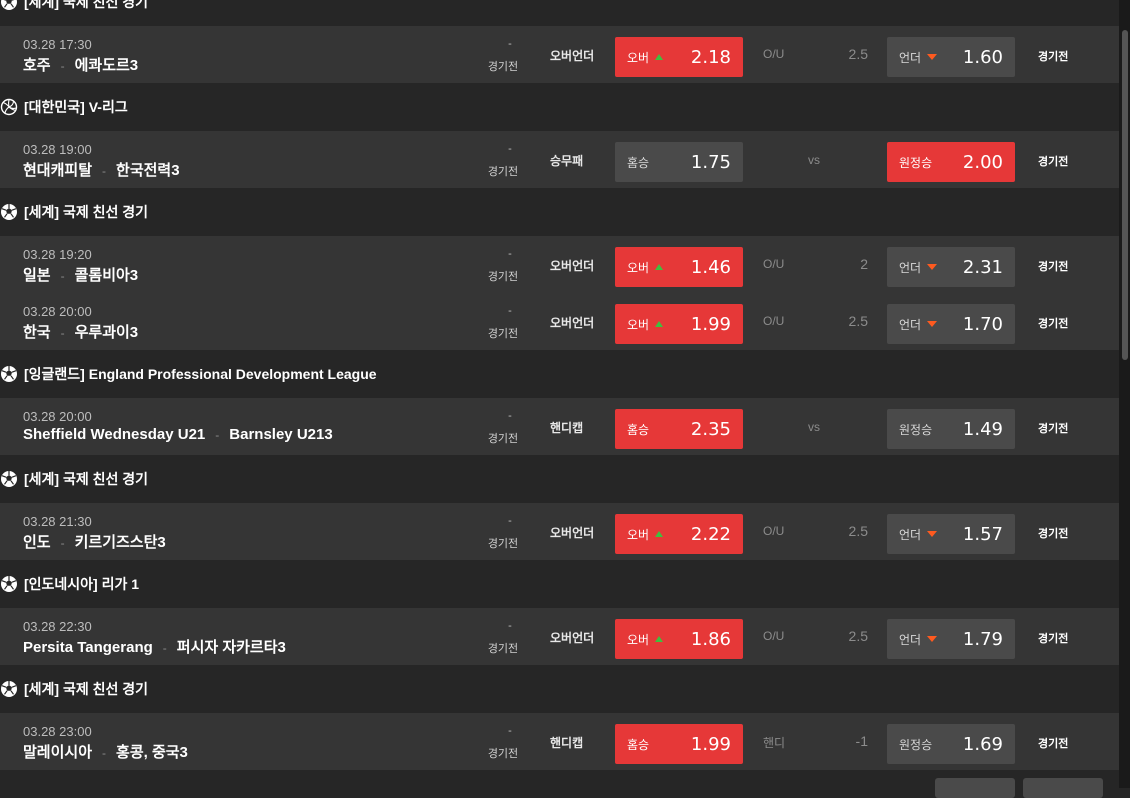 The image size is (1130, 798). I want to click on match-teams: 일본 - 콜롬비아3, so click(80, 274).